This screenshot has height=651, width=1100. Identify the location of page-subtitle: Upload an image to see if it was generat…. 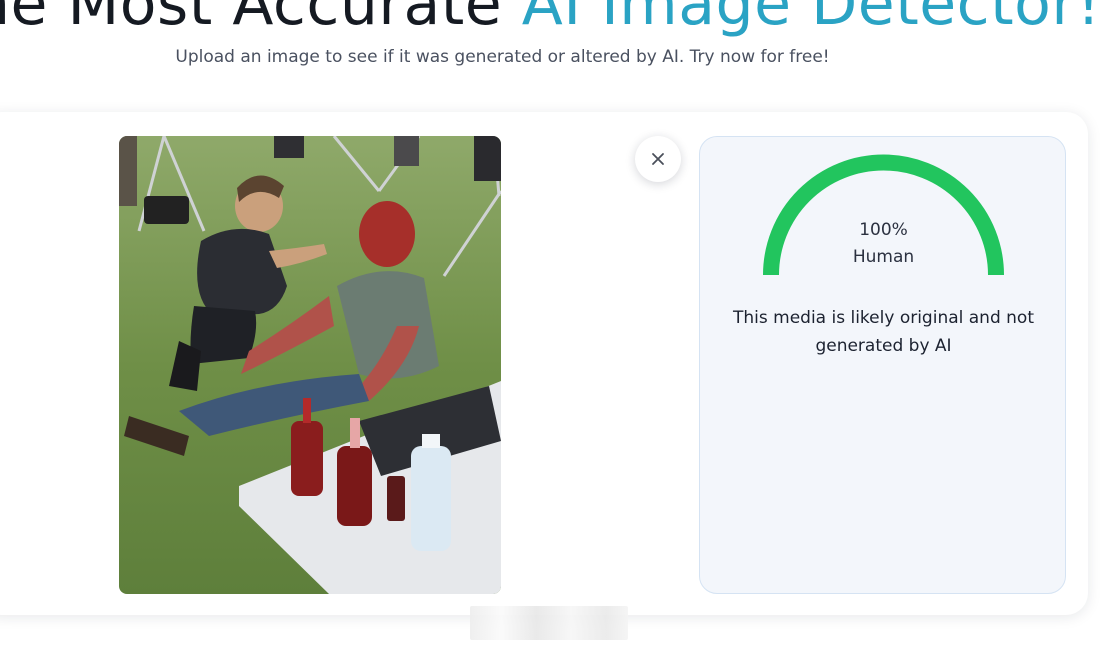
(502, 57).